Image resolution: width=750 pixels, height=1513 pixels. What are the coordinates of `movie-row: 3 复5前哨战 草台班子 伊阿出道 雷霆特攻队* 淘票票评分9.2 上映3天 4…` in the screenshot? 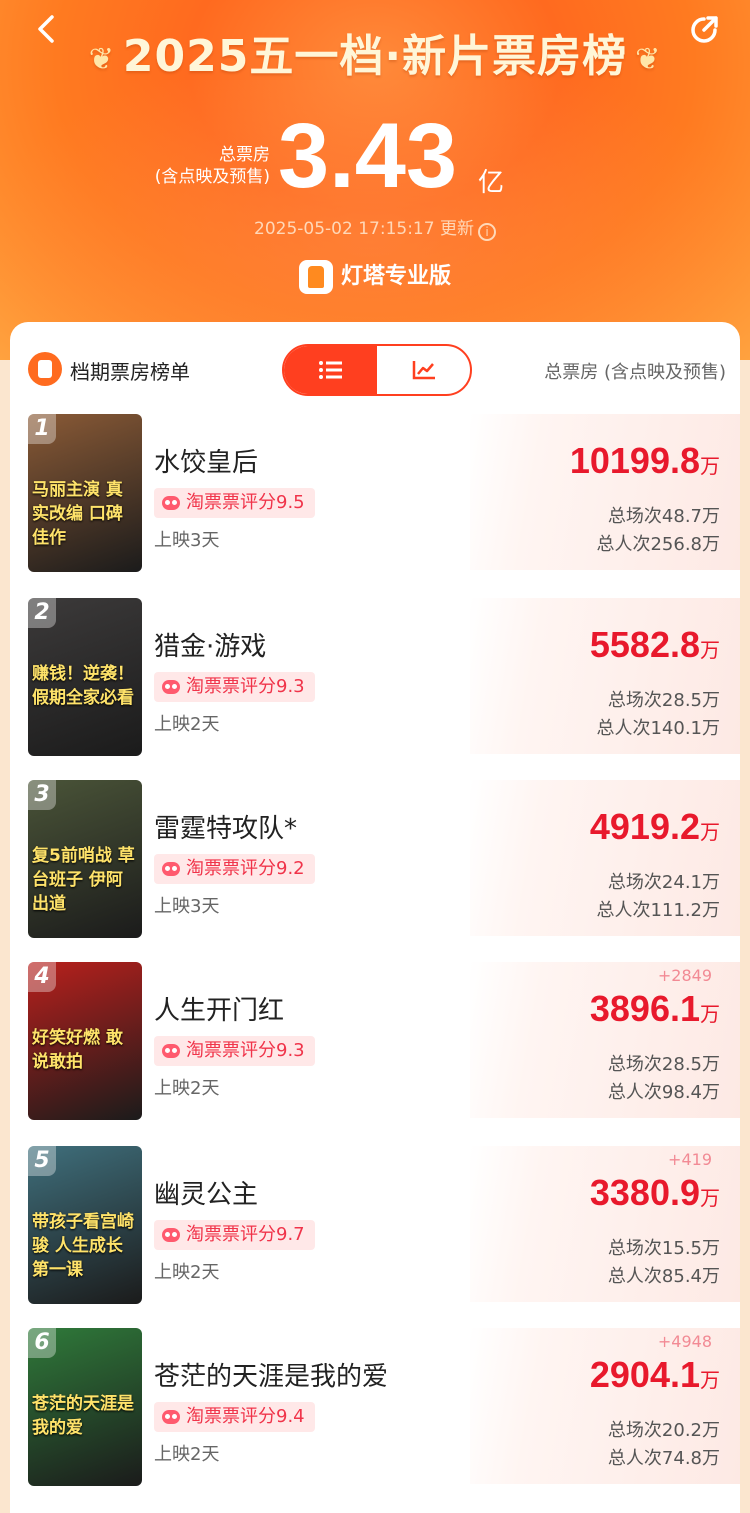 It's located at (375, 860).